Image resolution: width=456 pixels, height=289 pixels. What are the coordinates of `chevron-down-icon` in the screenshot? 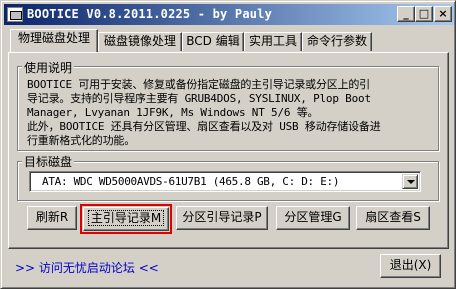 It's located at (410, 181).